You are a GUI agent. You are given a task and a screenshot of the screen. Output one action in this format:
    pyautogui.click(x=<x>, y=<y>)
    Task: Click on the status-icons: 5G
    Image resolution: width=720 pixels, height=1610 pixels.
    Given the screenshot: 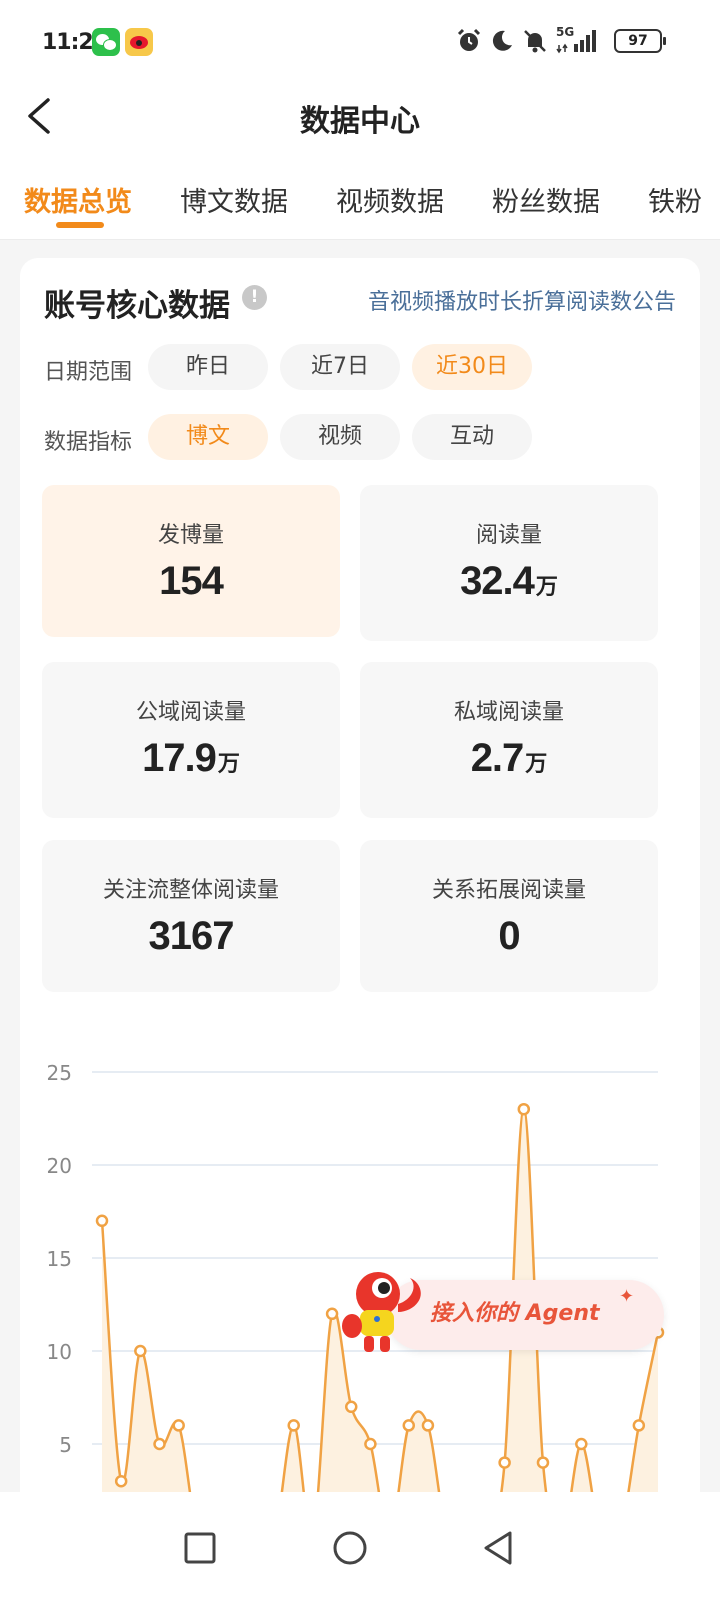 What is the action you would take?
    pyautogui.click(x=528, y=39)
    